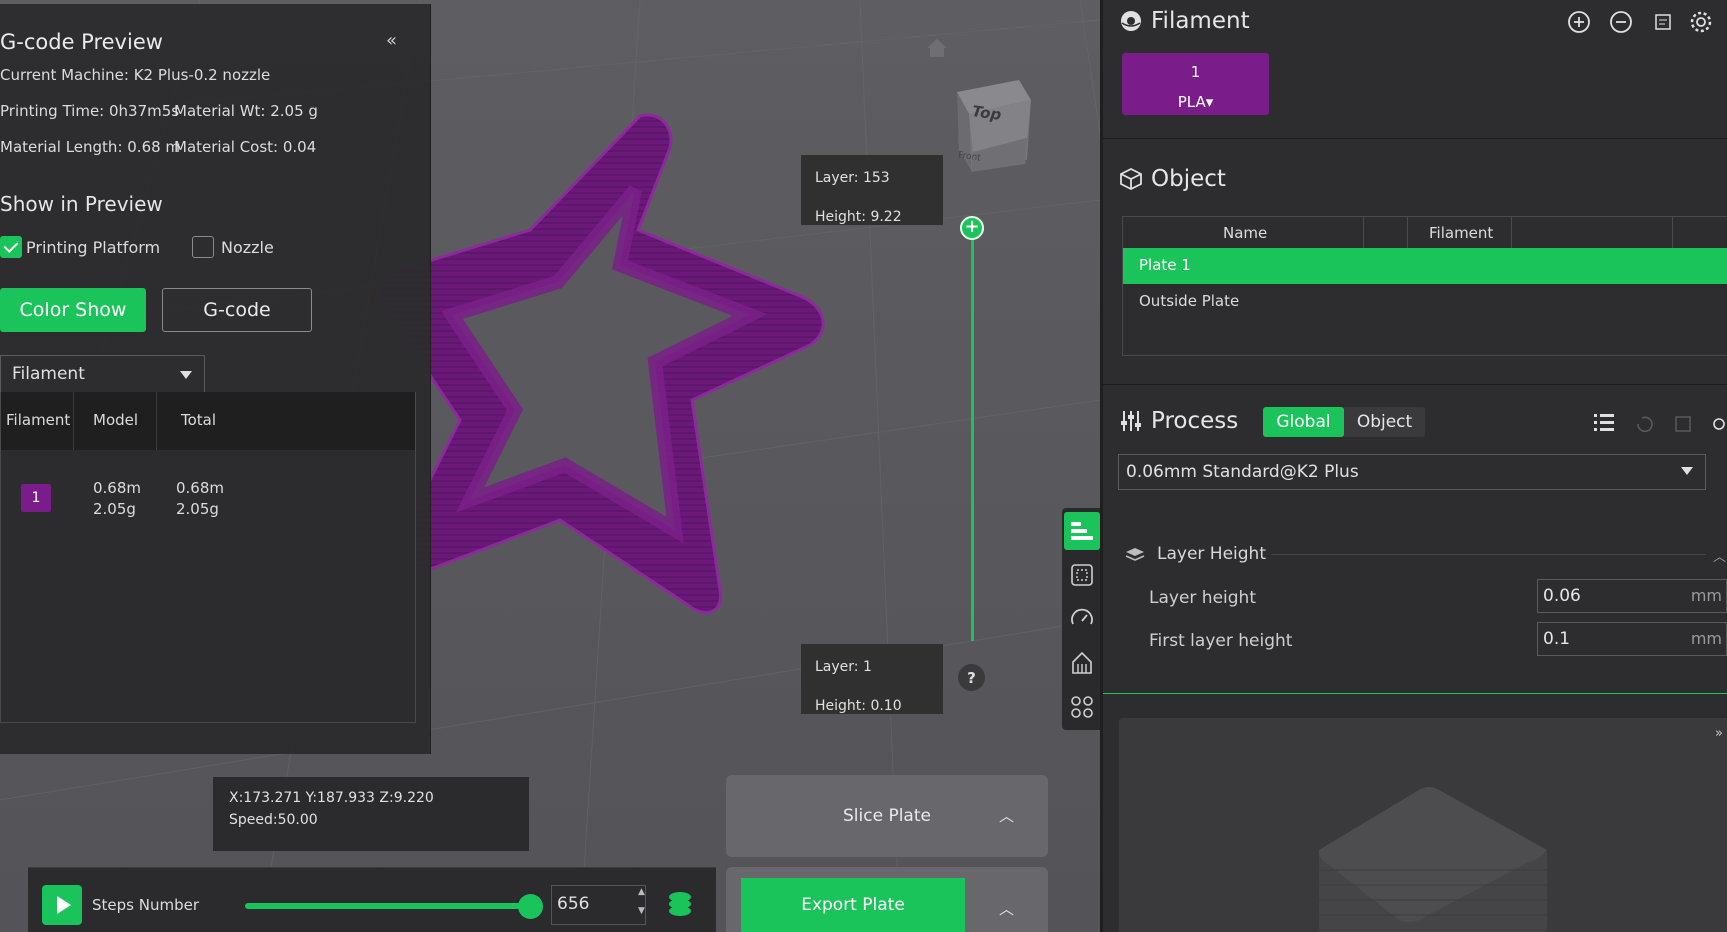 The image size is (1727, 932). I want to click on preview-view-toolbar, so click(1082, 619).